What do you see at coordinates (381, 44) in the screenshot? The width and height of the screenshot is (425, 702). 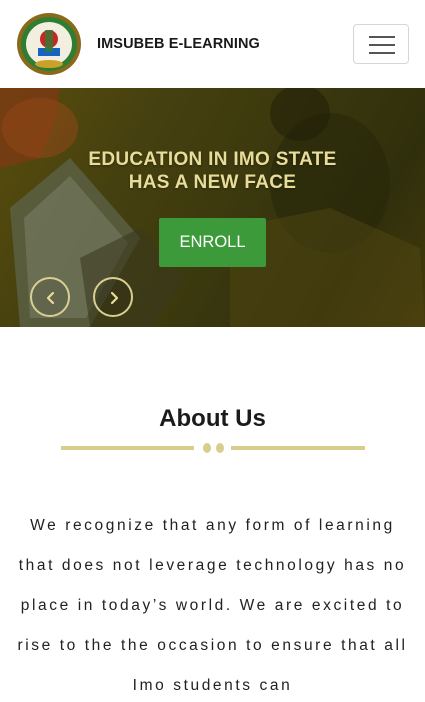 I see `menu-toggle-button` at bounding box center [381, 44].